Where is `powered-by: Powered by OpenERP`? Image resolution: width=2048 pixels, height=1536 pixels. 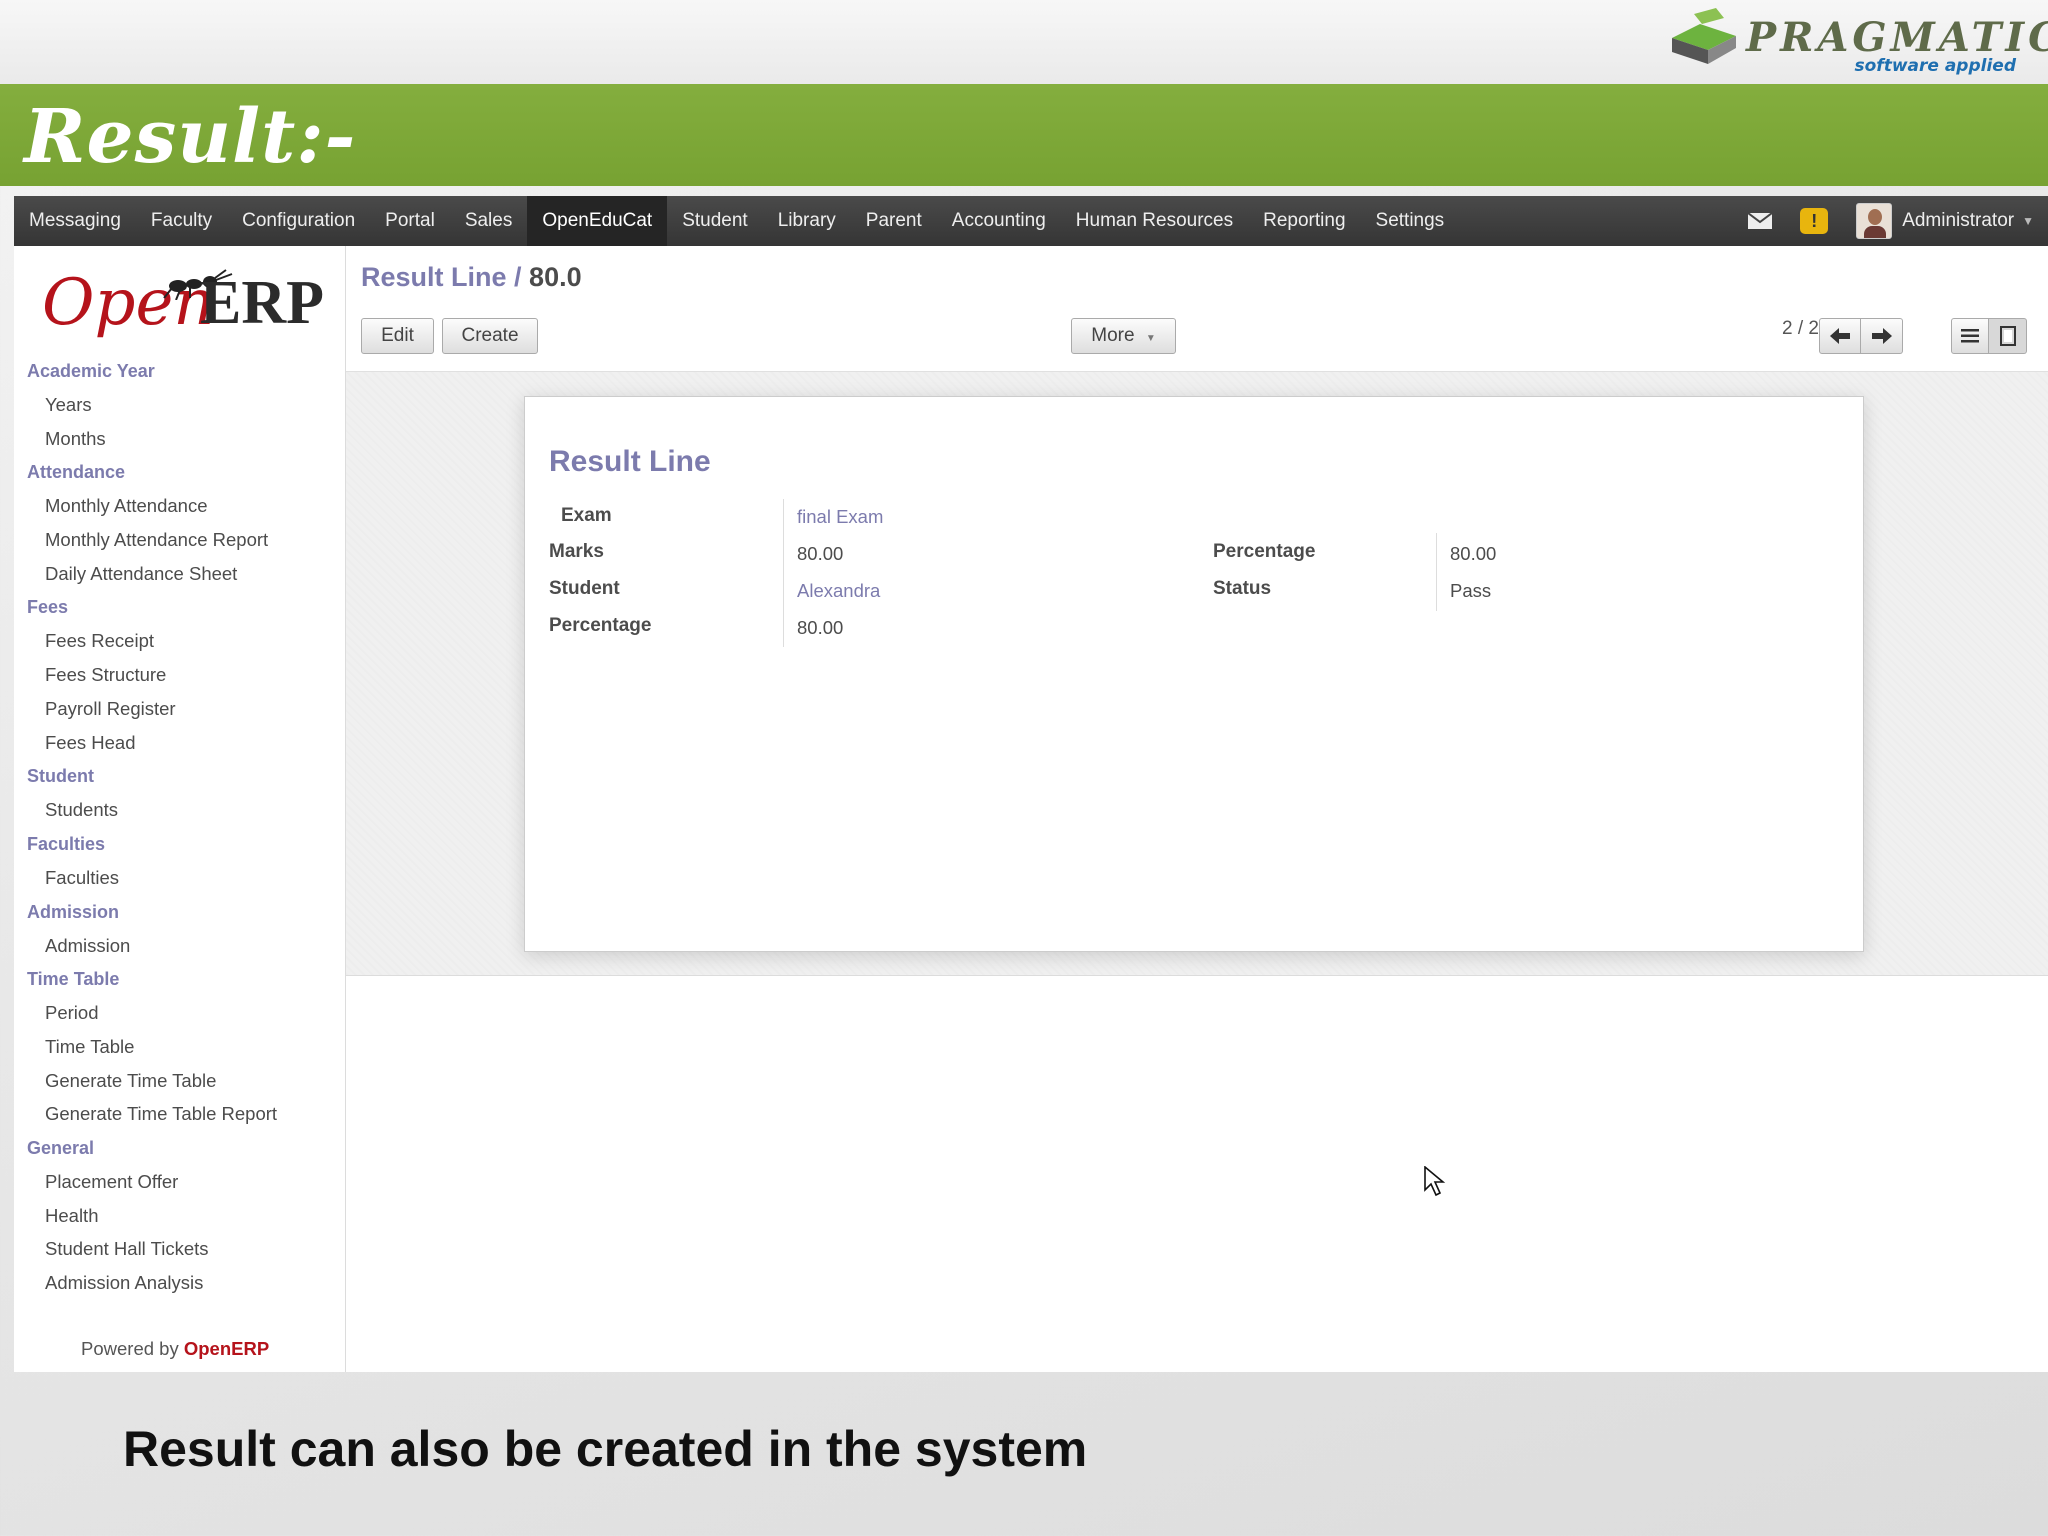 powered-by: Powered by OpenERP is located at coordinates (175, 1349).